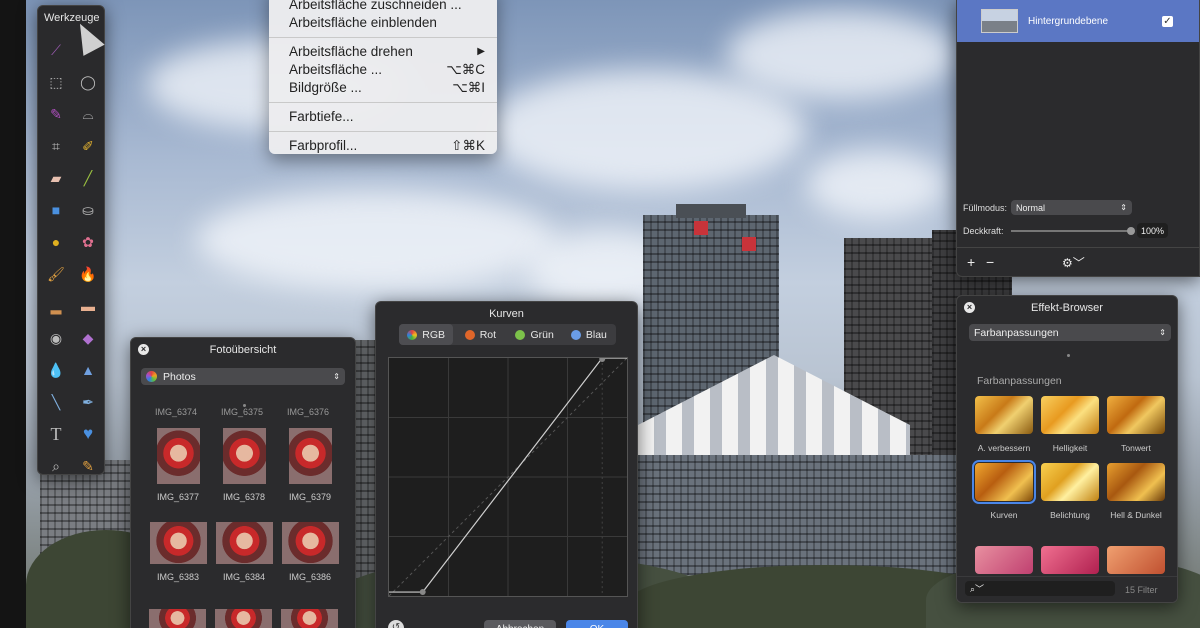 The image size is (1200, 628). Describe the element at coordinates (176, 412) in the screenshot. I see `photo-label: IMG_6374` at that location.